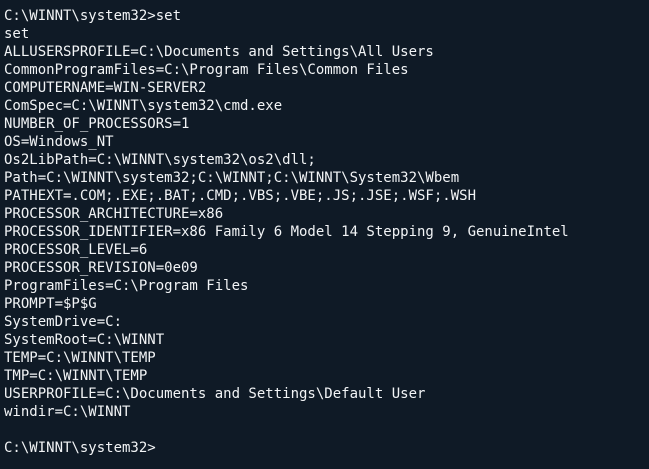  I want to click on prompt-text: C:\WINNT\system32>, so click(80, 448).